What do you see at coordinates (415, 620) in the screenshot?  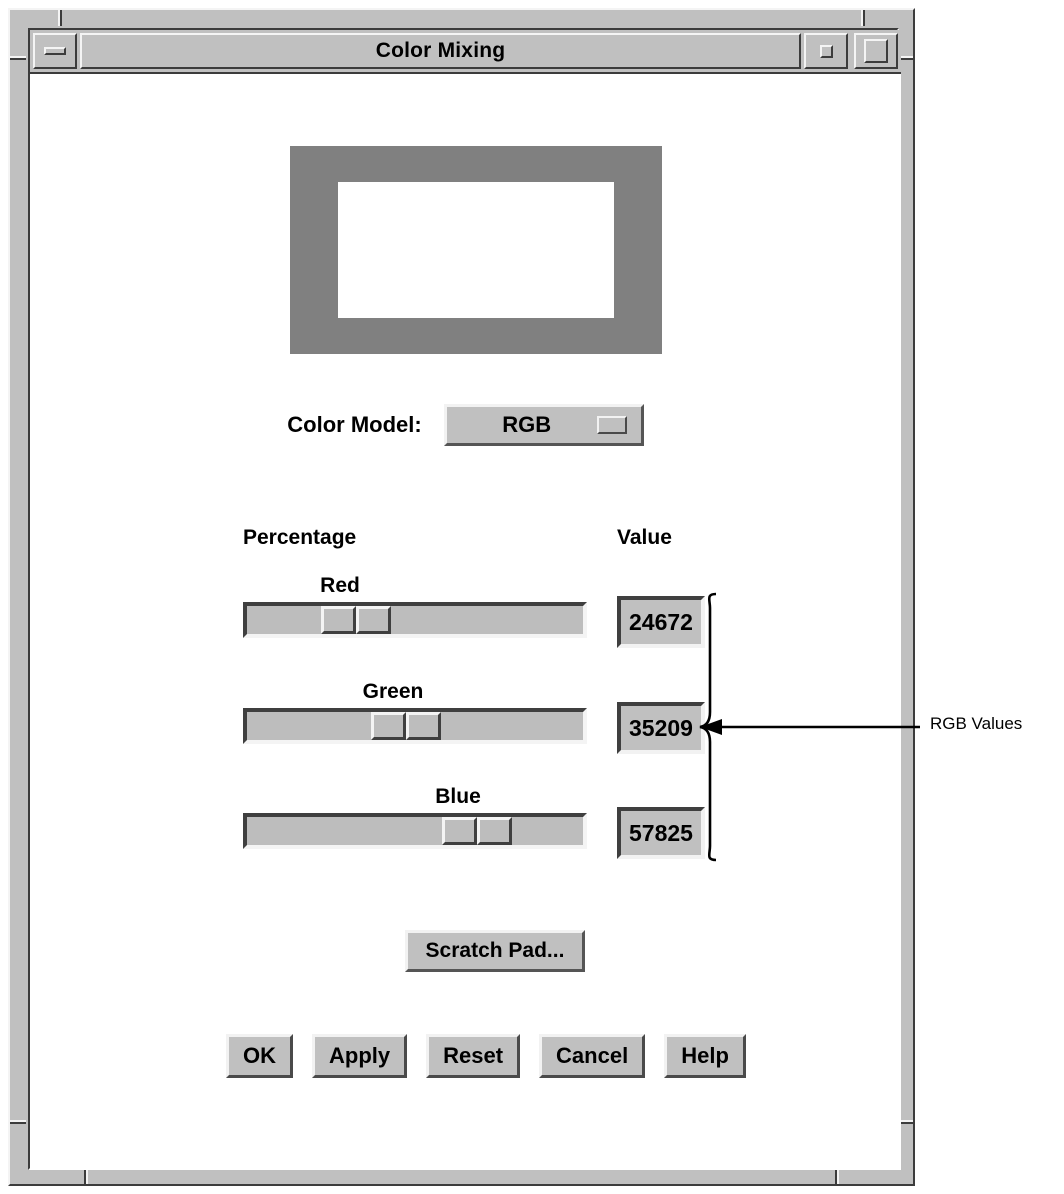 I see `slider-red` at bounding box center [415, 620].